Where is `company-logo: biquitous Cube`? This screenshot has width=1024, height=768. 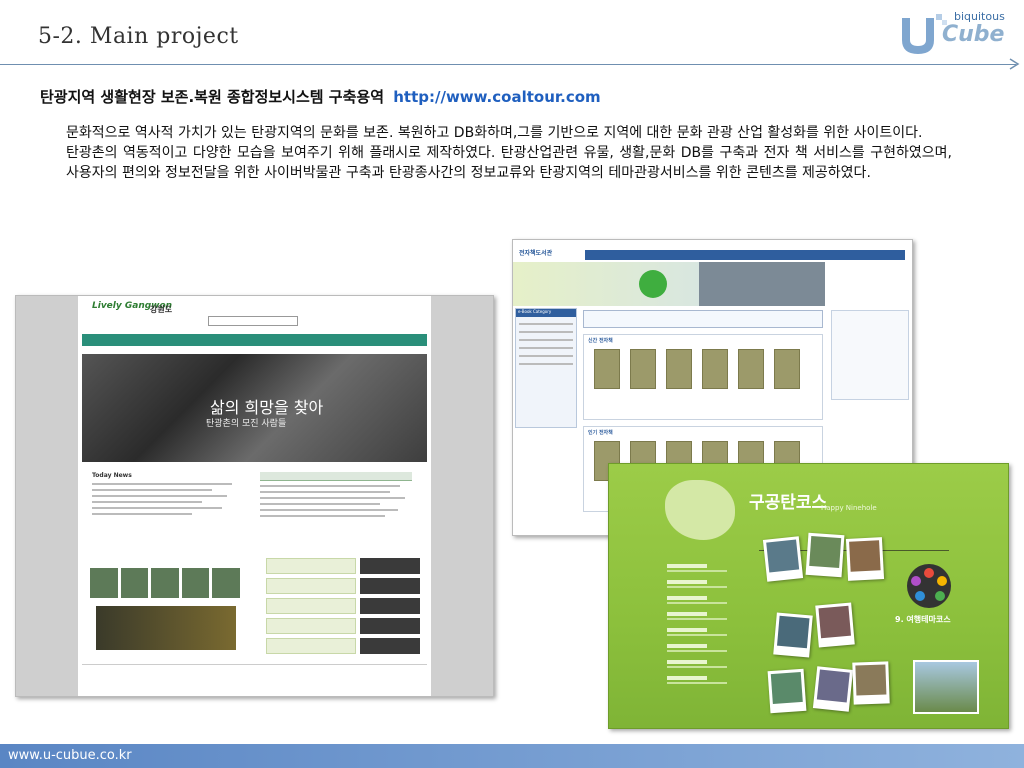
company-logo: biquitous Cube is located at coordinates (956, 33).